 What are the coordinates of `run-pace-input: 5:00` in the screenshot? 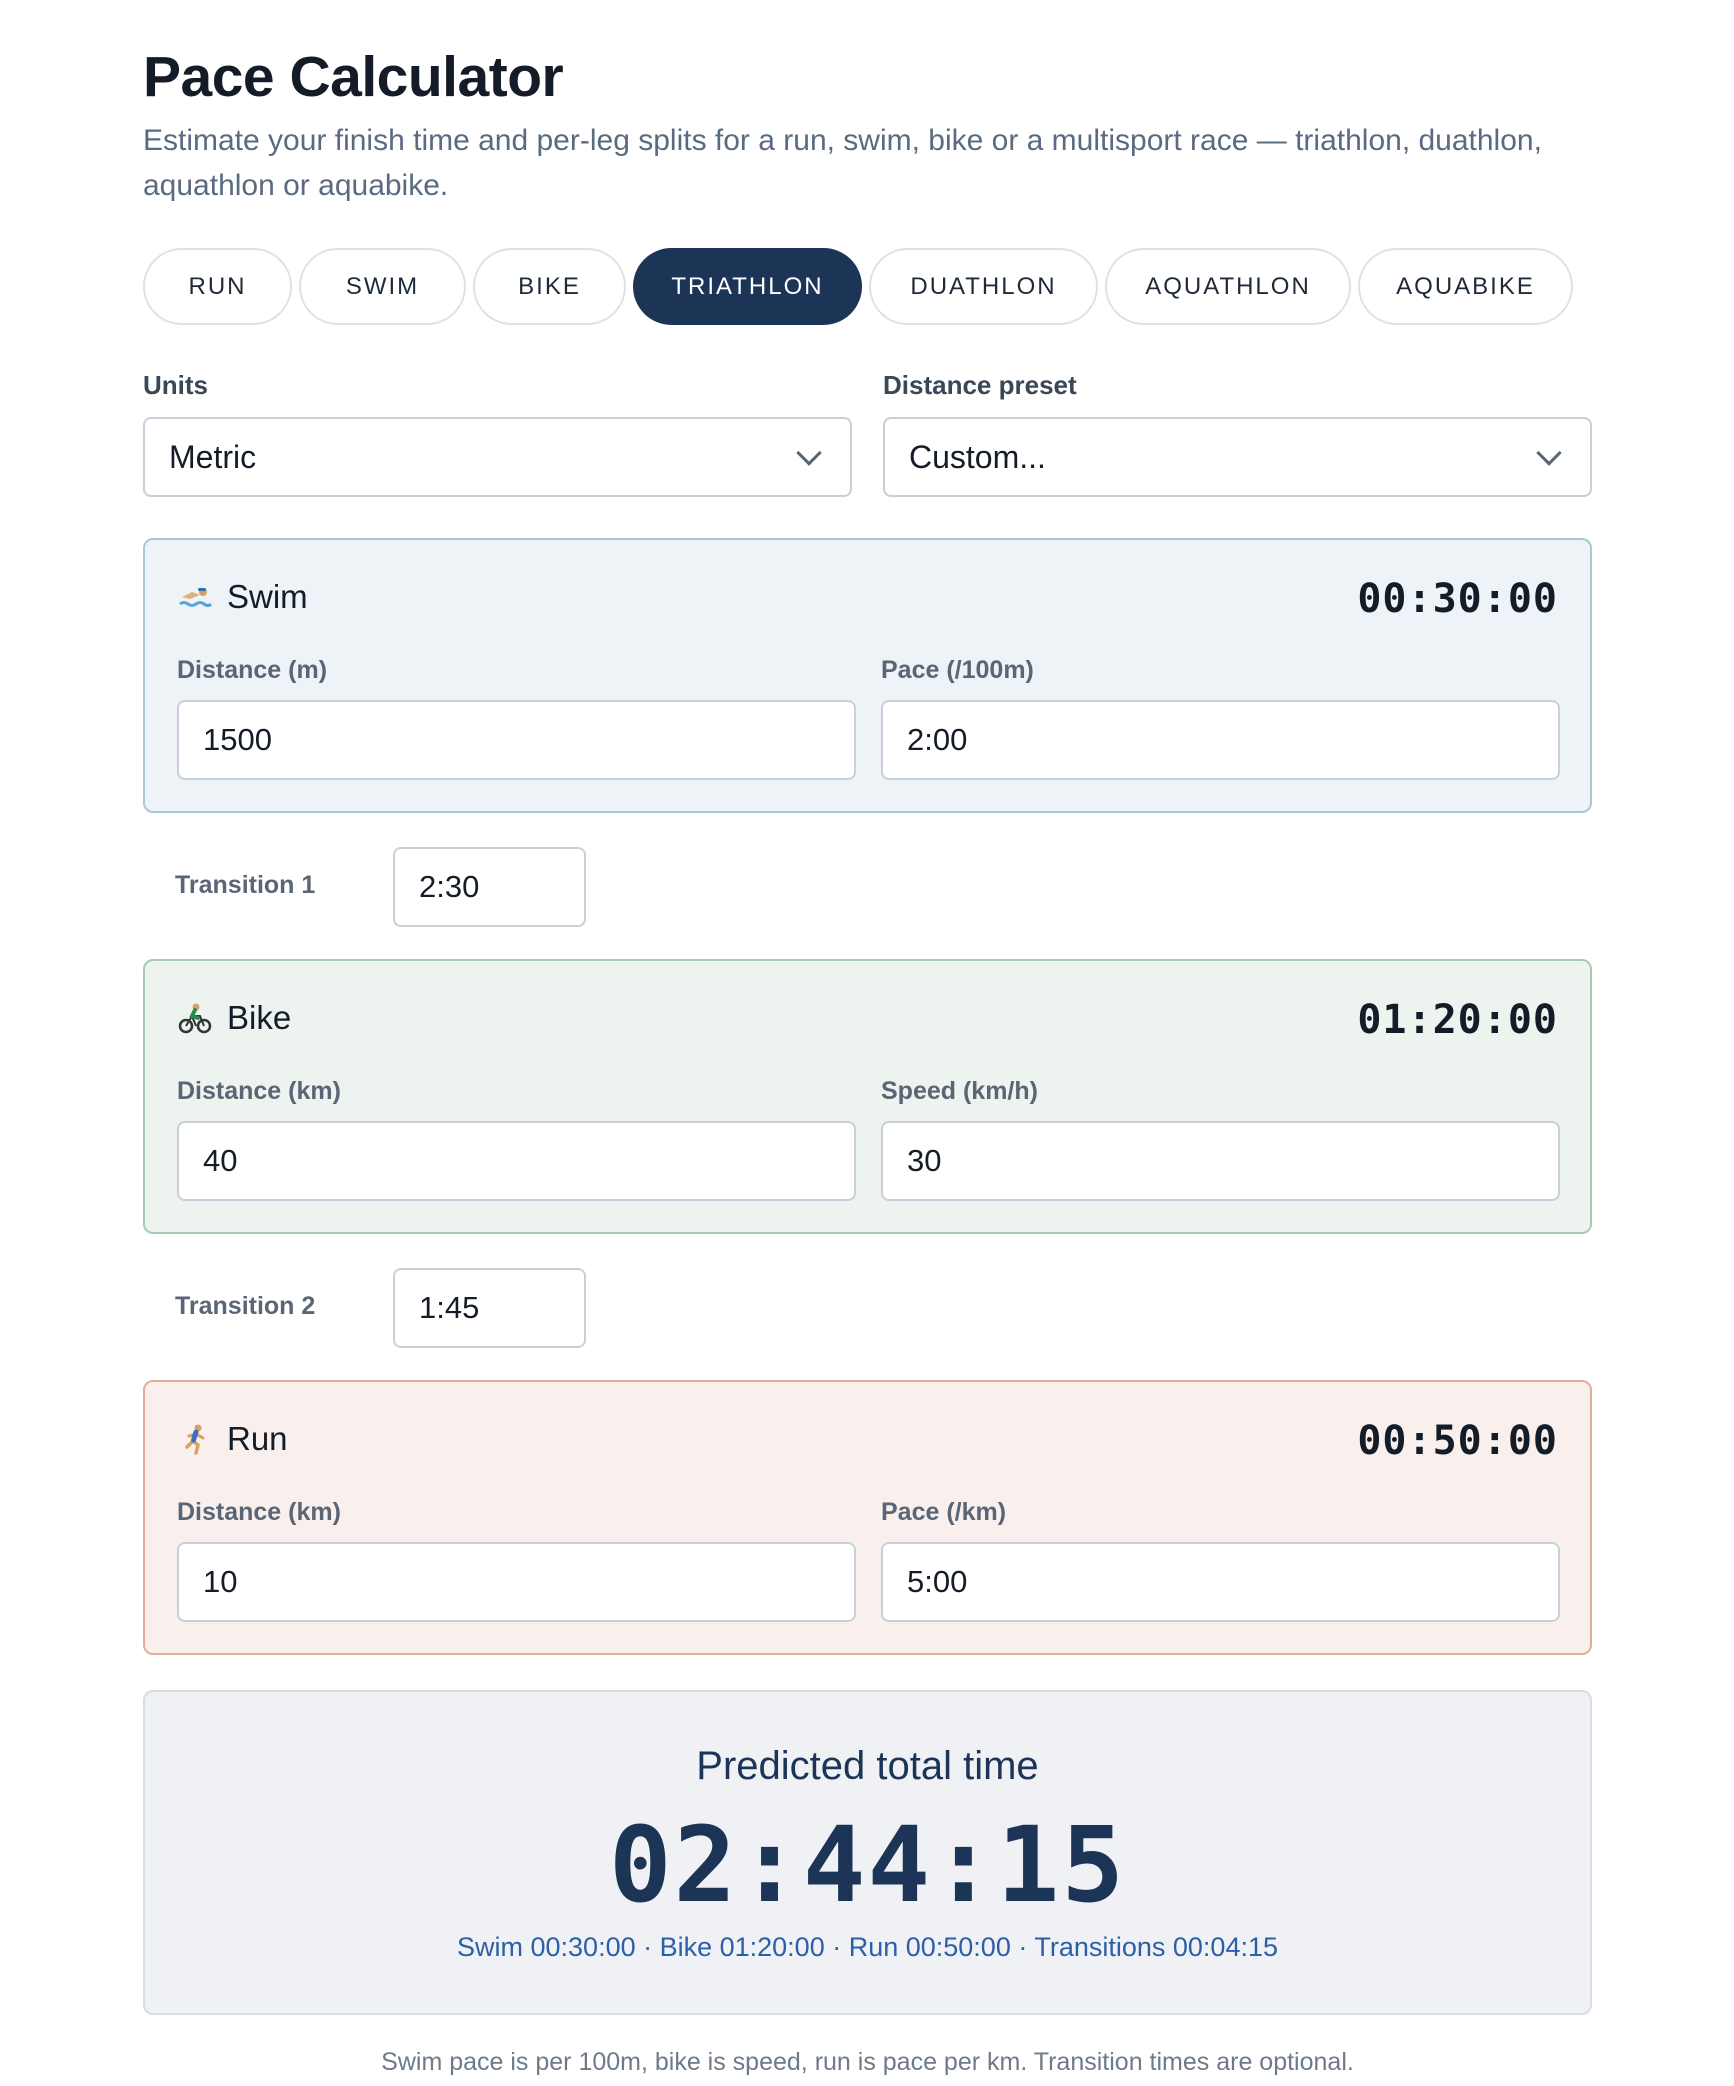 It's located at (1220, 1582).